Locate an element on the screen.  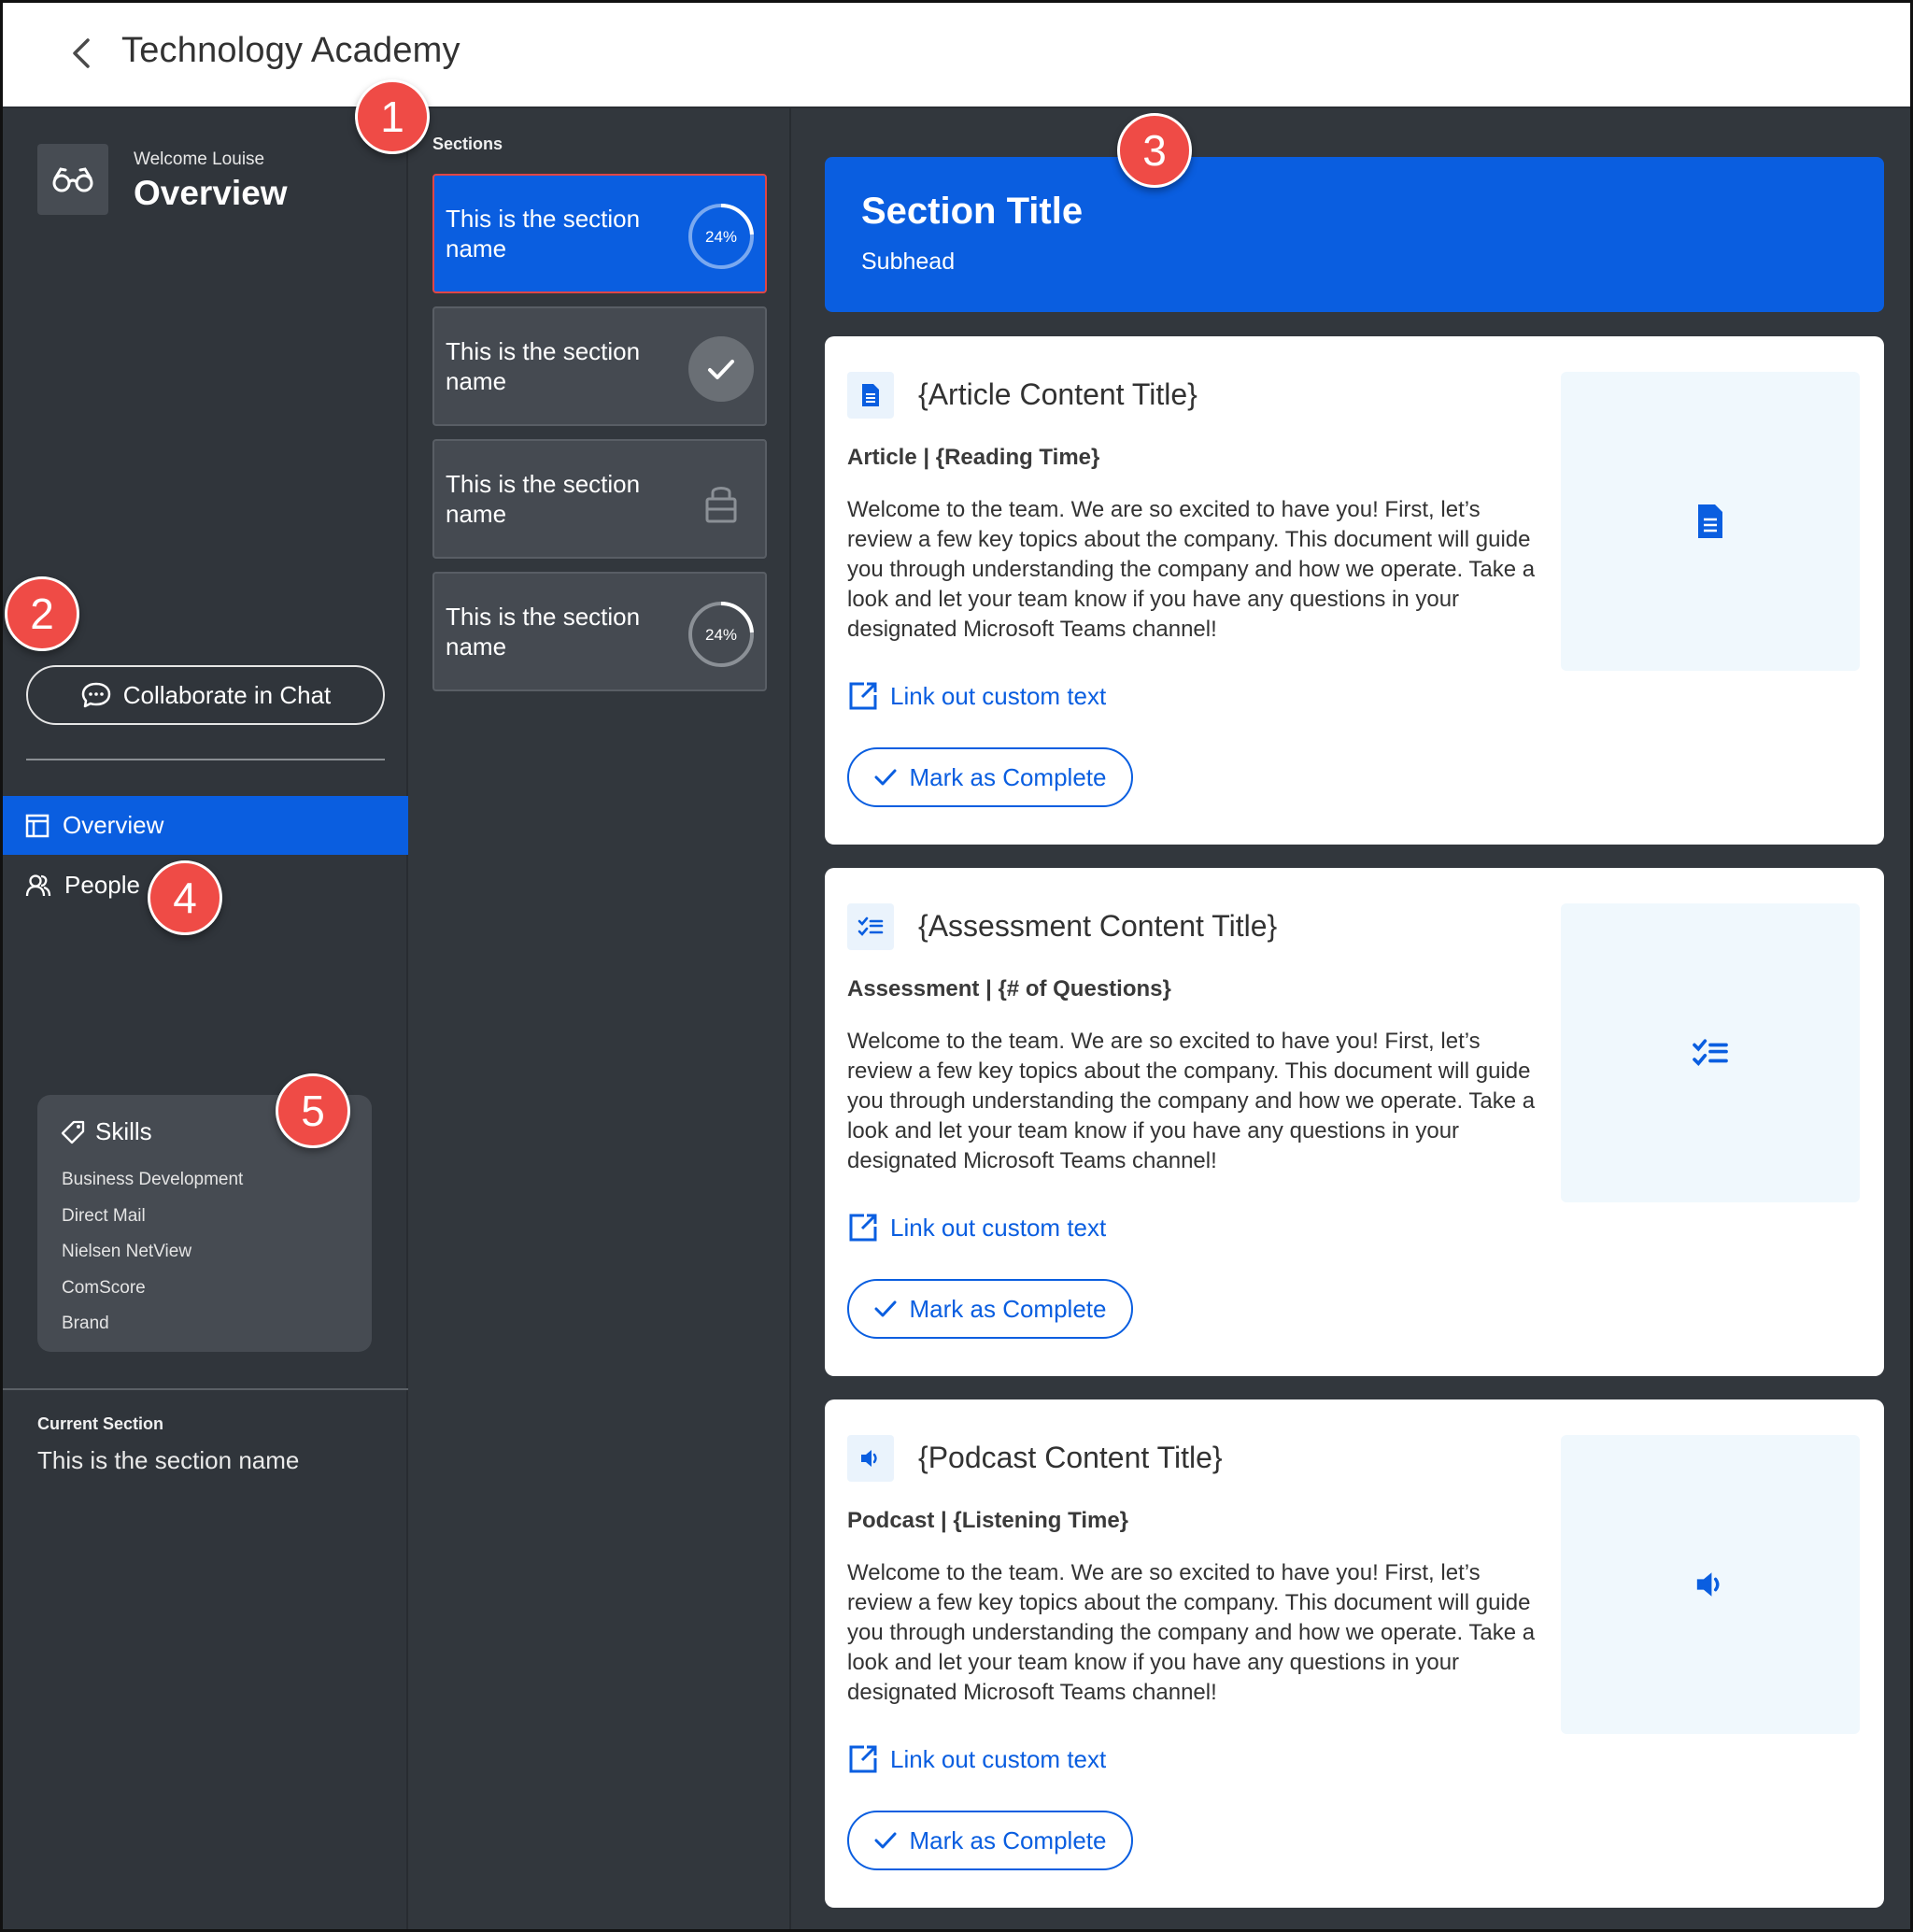
glasses-icon is located at coordinates (72, 179).